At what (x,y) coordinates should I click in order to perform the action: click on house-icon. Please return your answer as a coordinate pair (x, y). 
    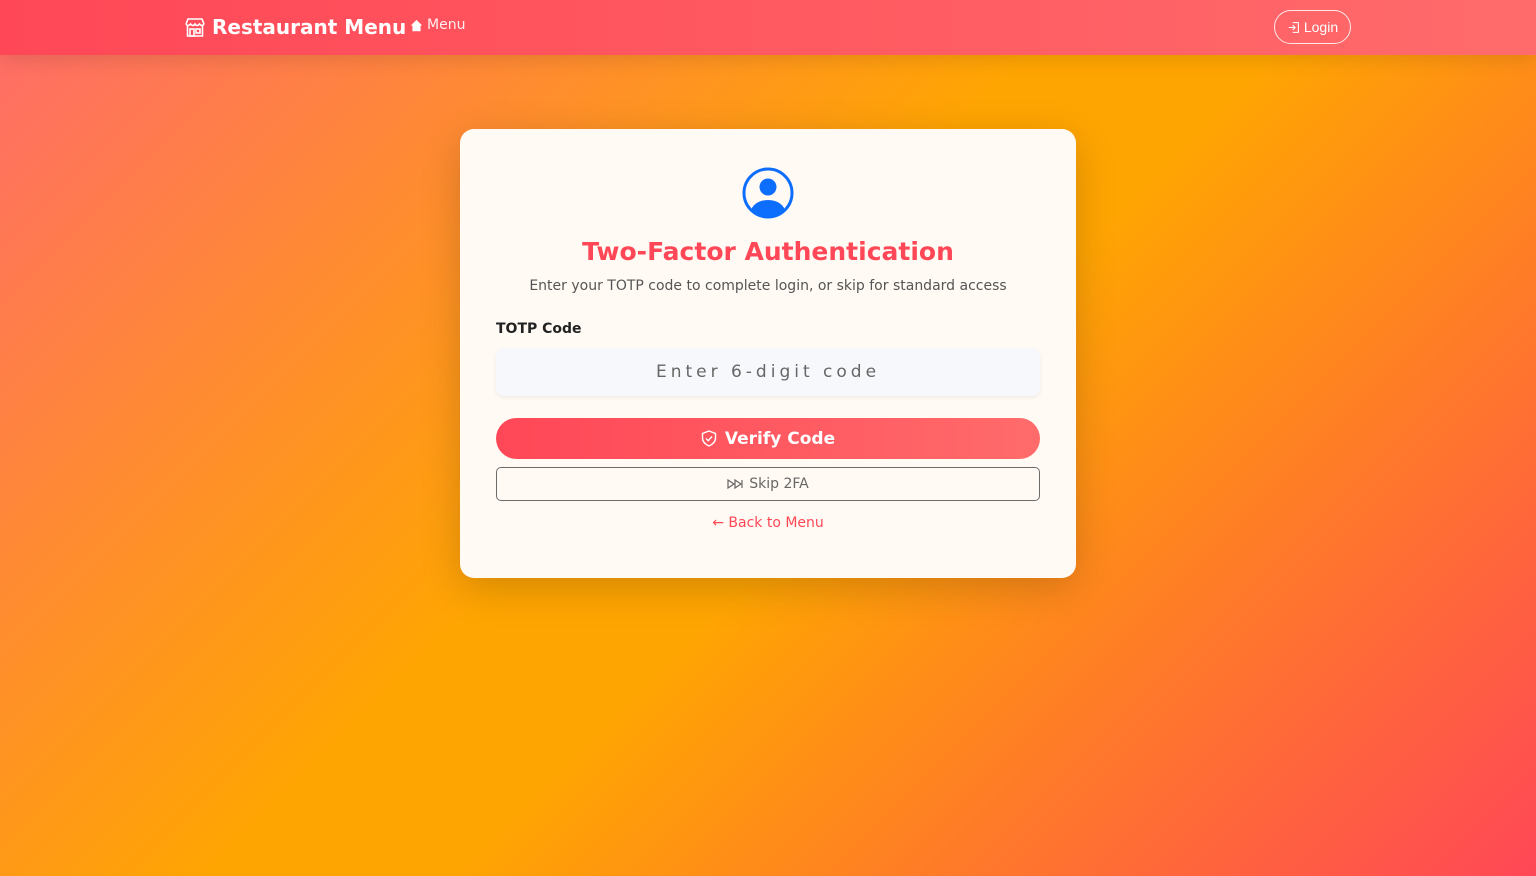
    Looking at the image, I should click on (416, 25).